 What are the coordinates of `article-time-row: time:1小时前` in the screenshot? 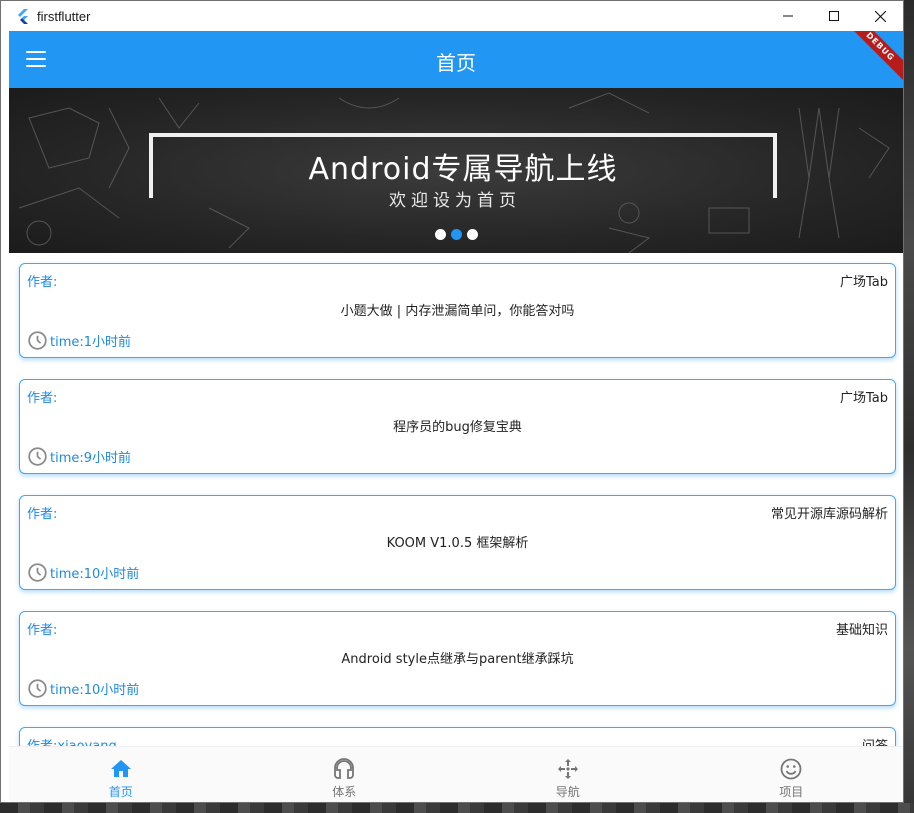 It's located at (79, 340).